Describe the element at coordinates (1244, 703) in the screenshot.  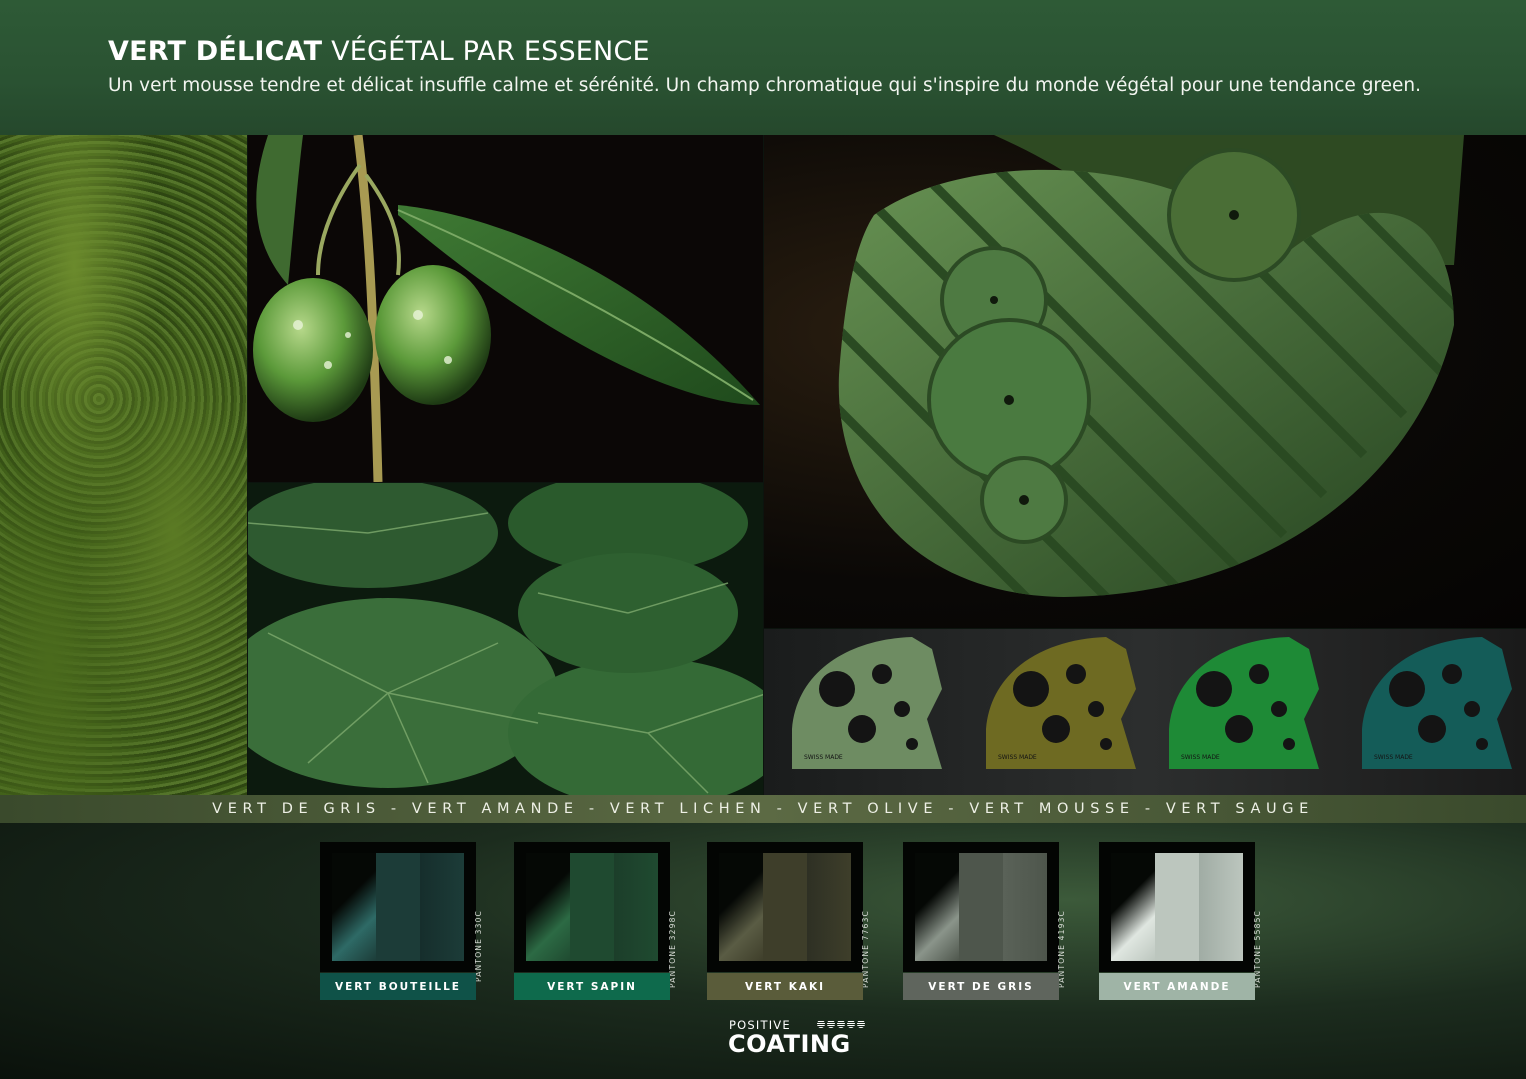
I see `movement-plate-3: SWISS MADE` at that location.